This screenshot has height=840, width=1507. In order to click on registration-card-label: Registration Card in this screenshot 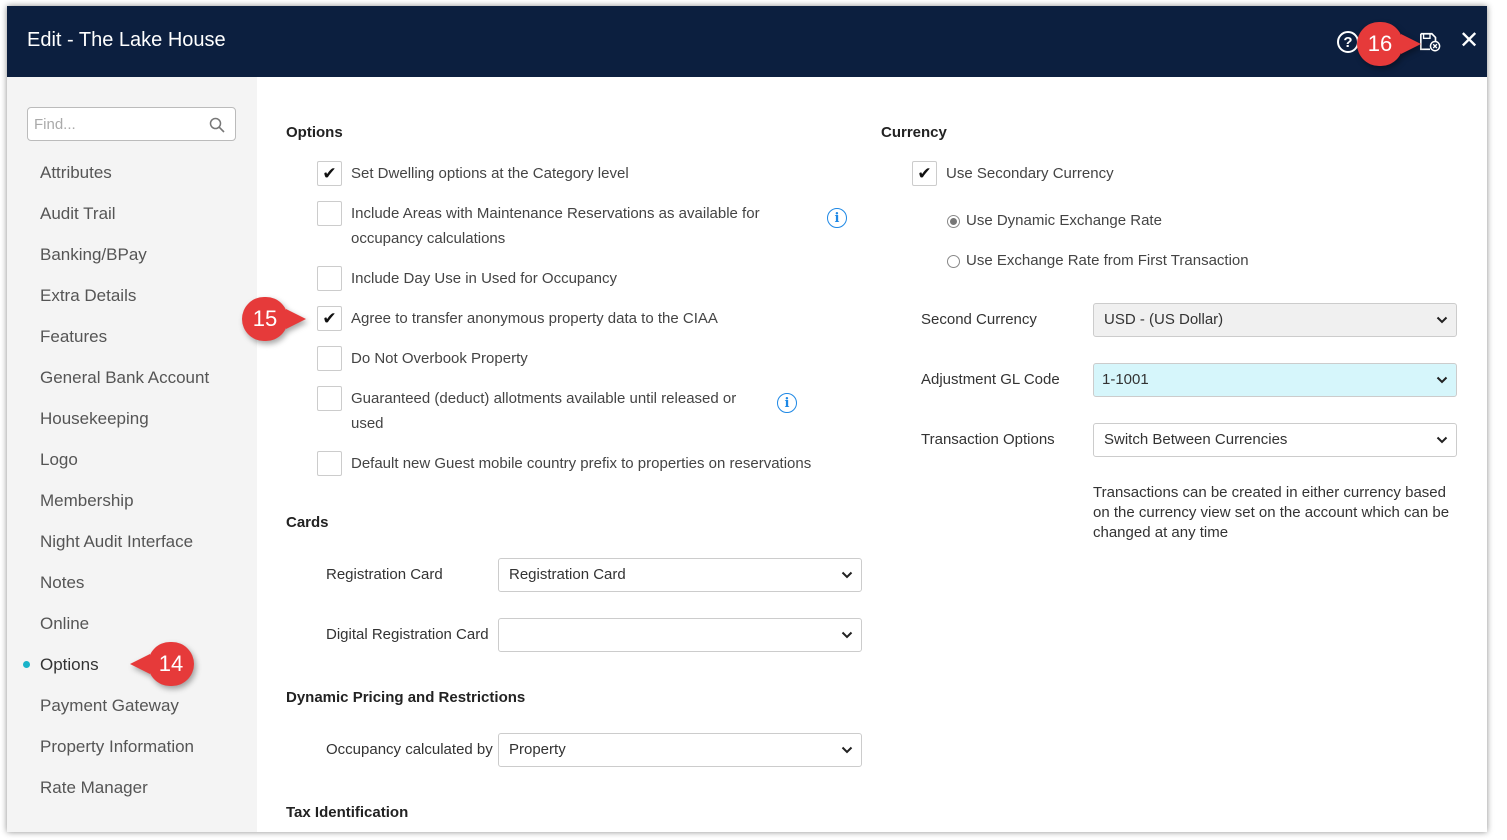, I will do `click(384, 574)`.